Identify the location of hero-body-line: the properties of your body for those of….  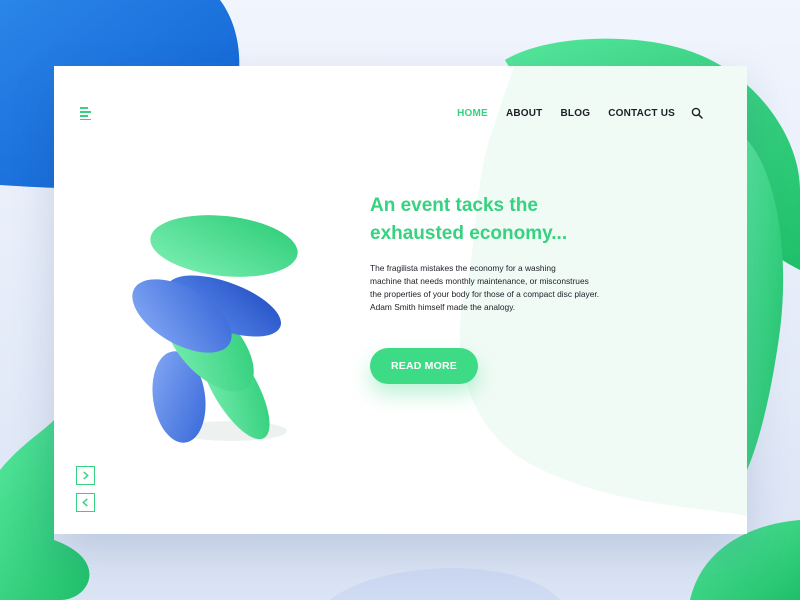
(485, 294).